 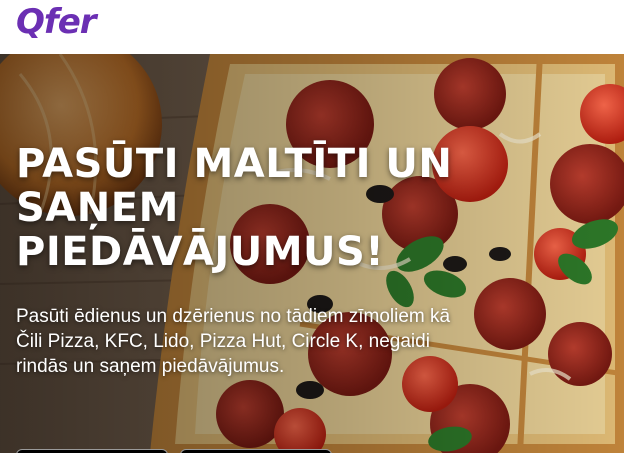 What do you see at coordinates (312, 27) in the screenshot?
I see `site-header: Qfer` at bounding box center [312, 27].